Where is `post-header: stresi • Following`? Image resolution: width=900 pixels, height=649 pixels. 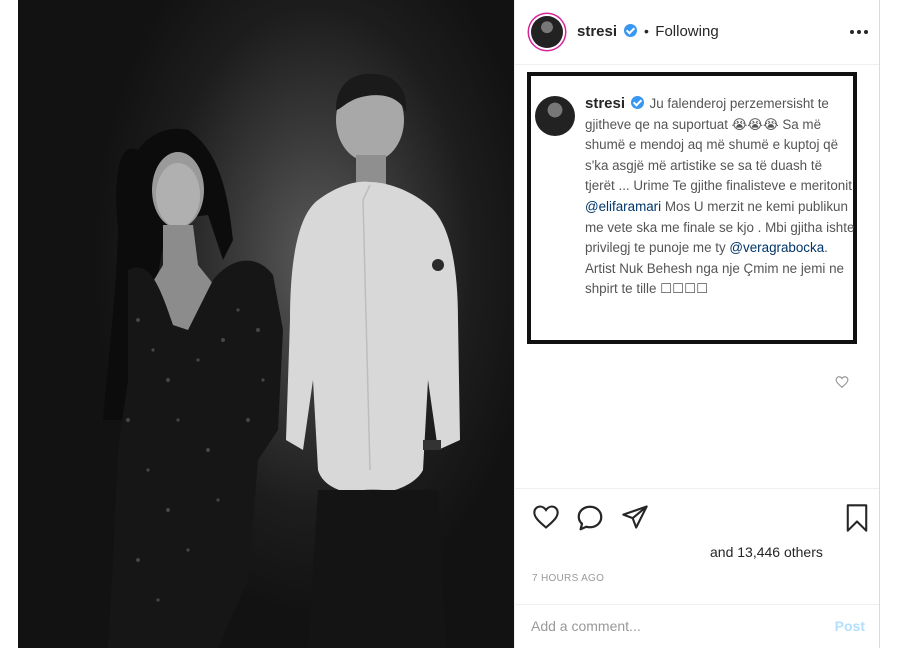
post-header: stresi • Following is located at coordinates (697, 32).